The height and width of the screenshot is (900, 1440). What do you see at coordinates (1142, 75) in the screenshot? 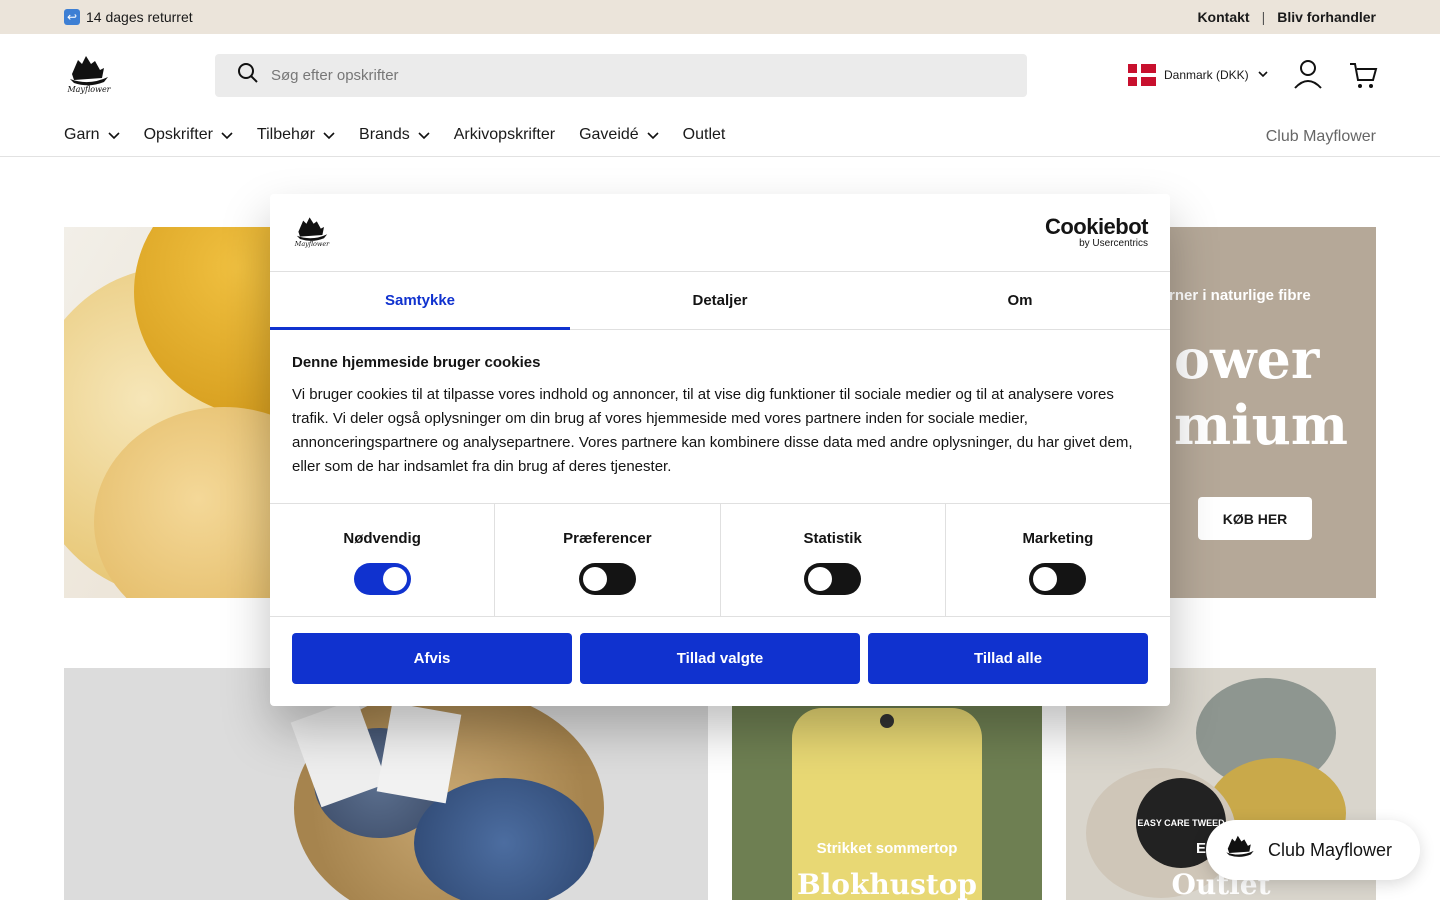
I see `flag-dk-icon` at bounding box center [1142, 75].